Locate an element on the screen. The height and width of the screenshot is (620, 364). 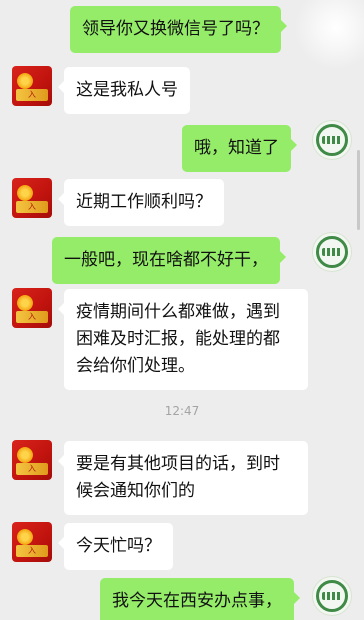
message-bubble-incoming: 今天忙吗？ is located at coordinates (115, 546).